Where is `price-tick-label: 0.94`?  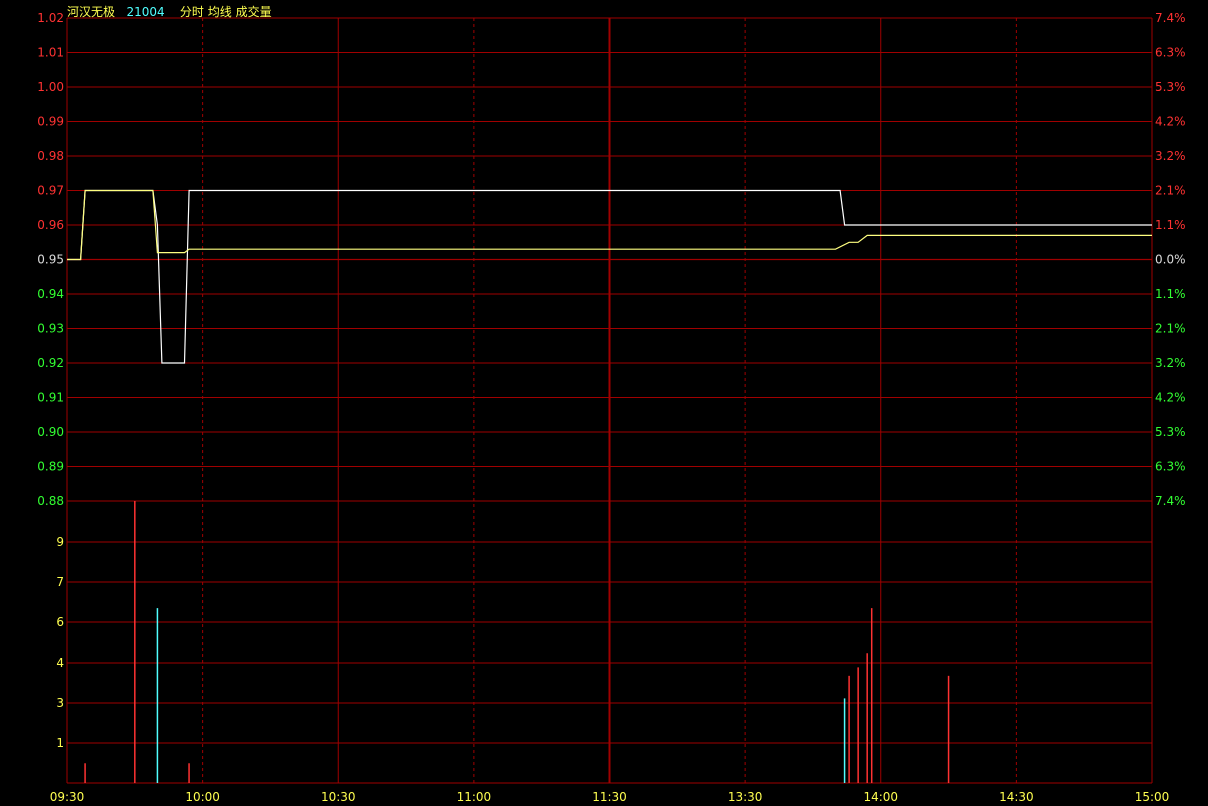
price-tick-label: 0.94 is located at coordinates (50, 294).